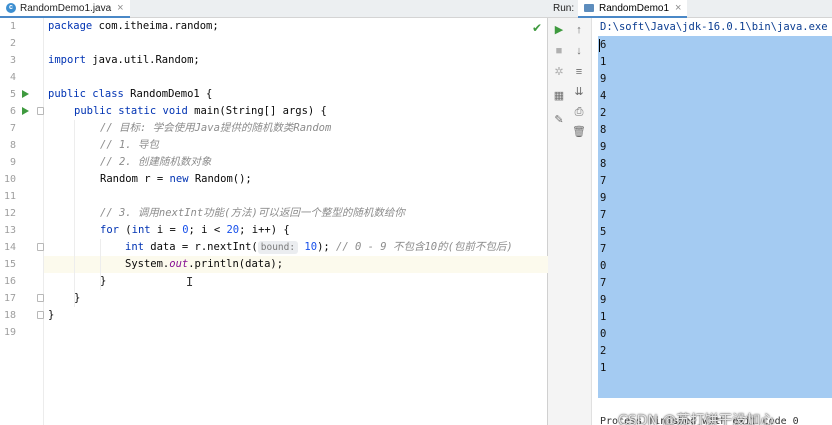 The height and width of the screenshot is (425, 832). Describe the element at coordinates (74, 213) in the screenshot. I see `indent-guide` at that location.